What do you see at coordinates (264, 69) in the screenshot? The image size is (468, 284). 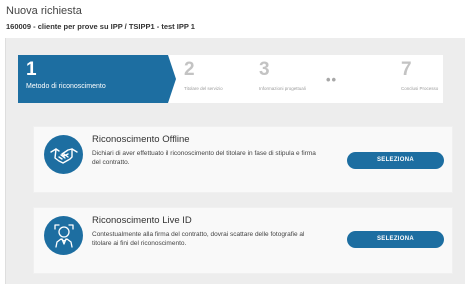 I see `step-number: 3` at bounding box center [264, 69].